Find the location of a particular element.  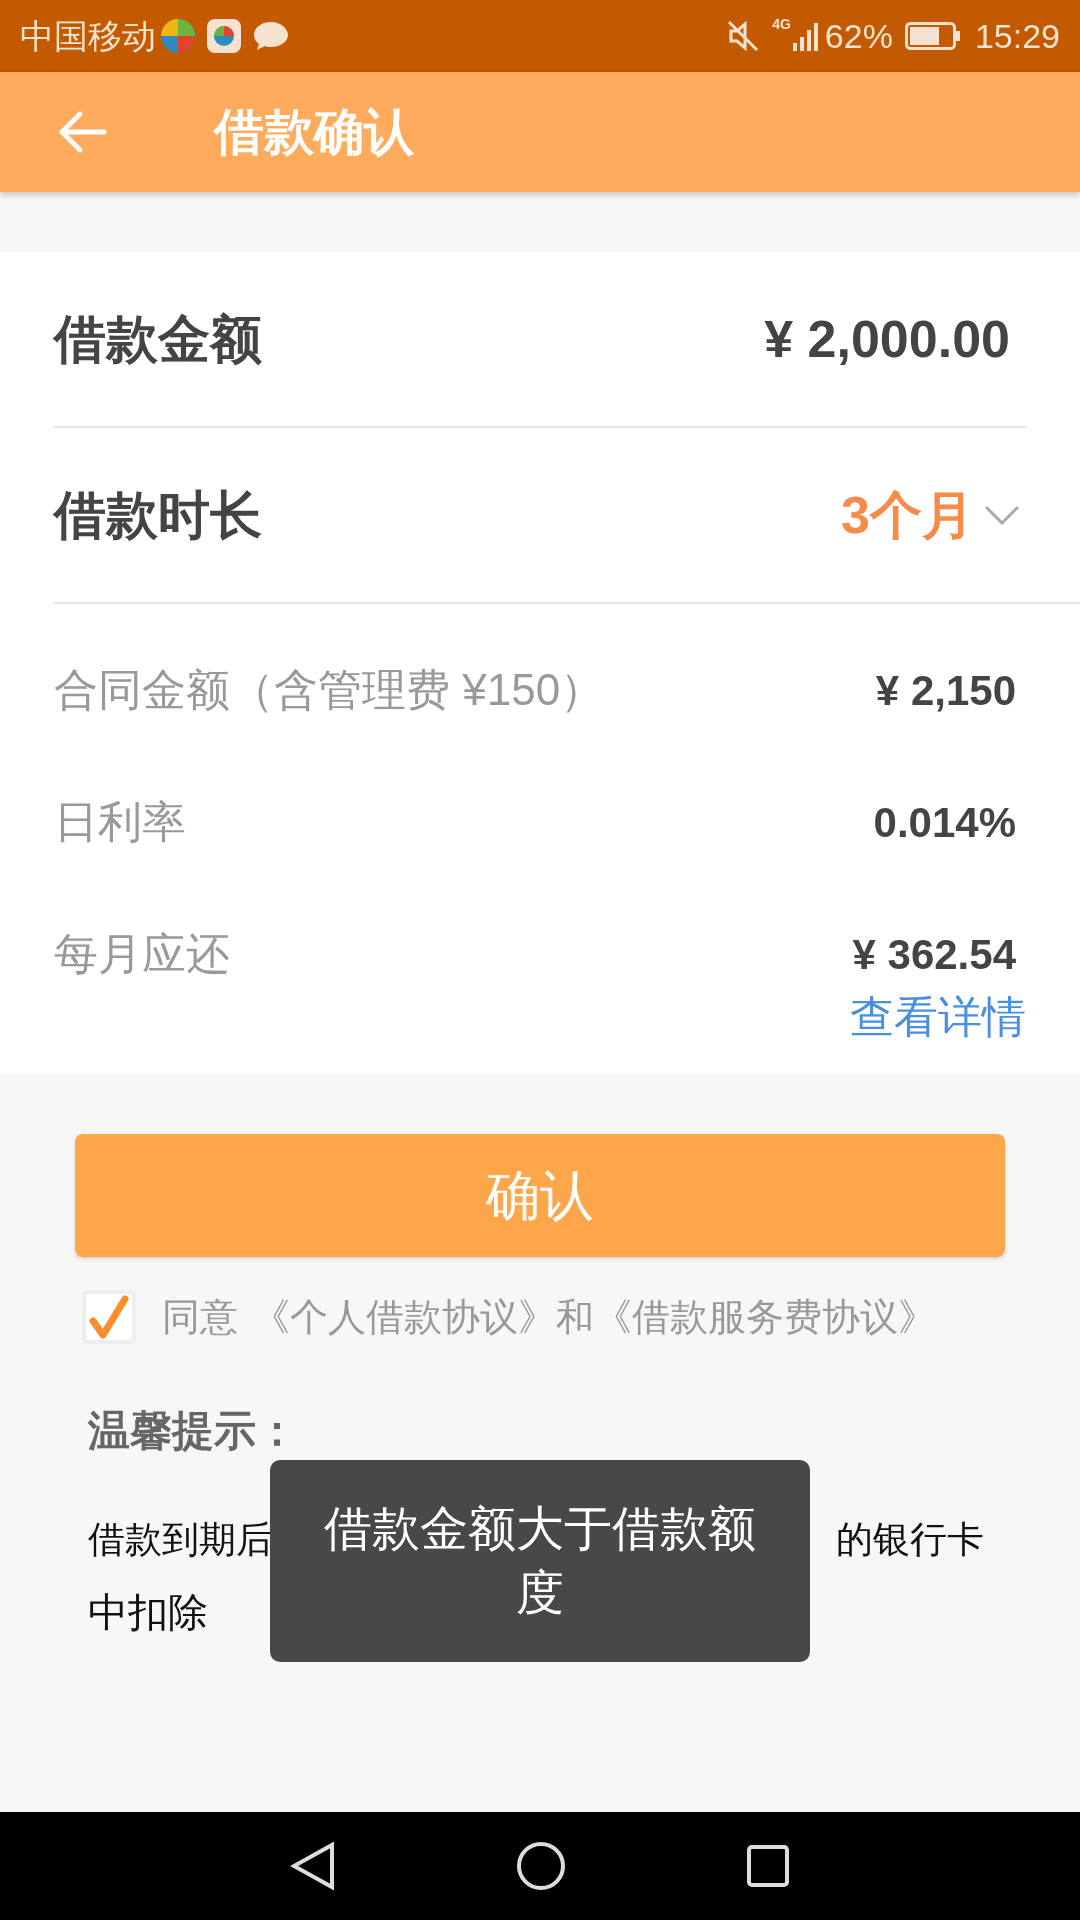

battery-percent: 62% is located at coordinates (858, 36).